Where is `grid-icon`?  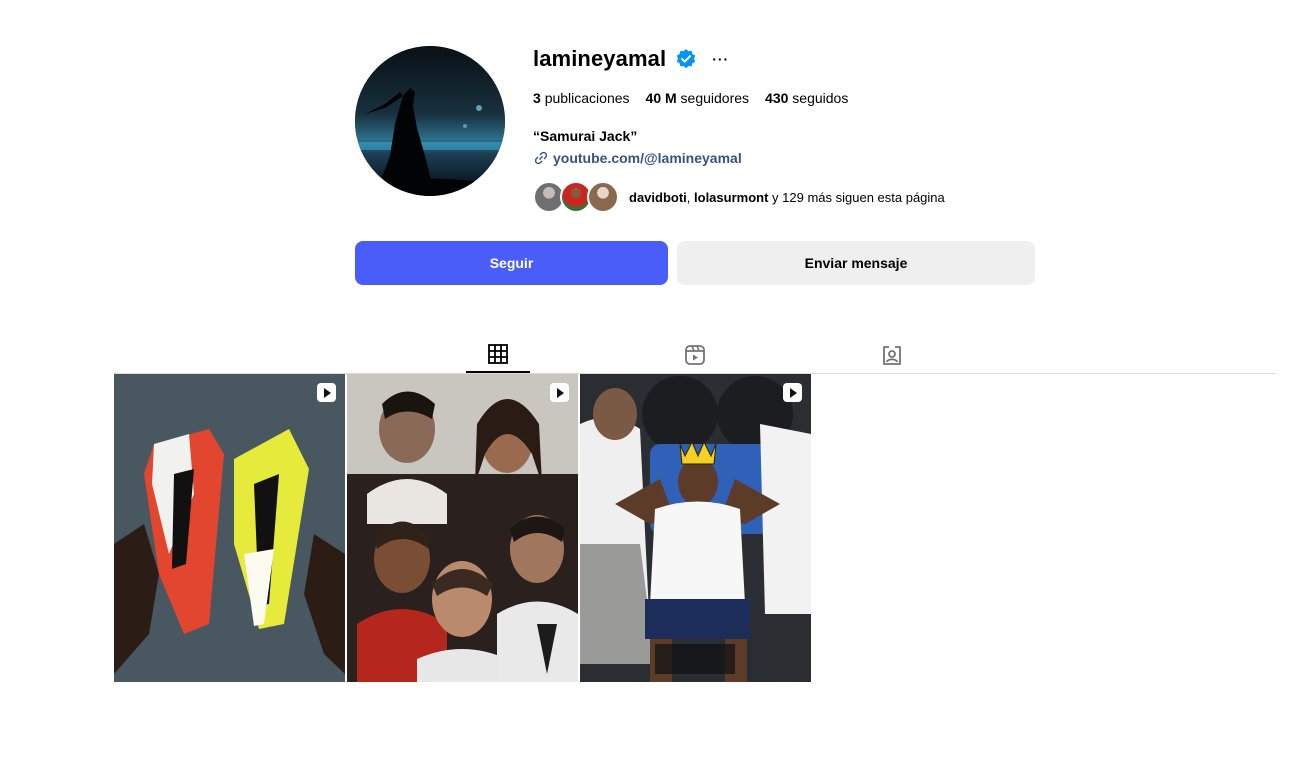 grid-icon is located at coordinates (498, 354).